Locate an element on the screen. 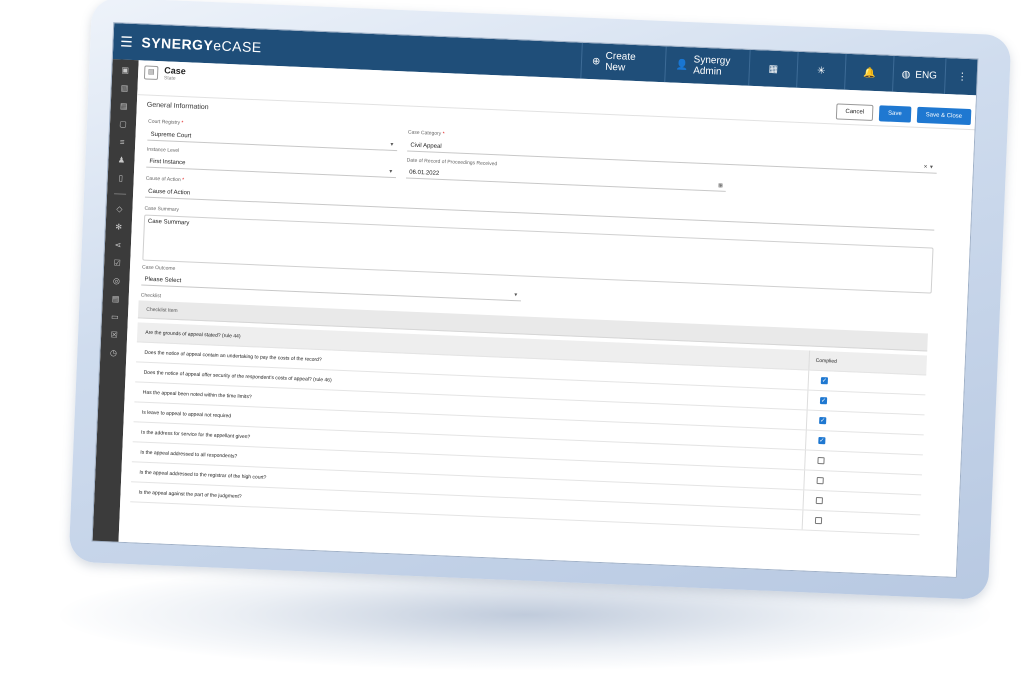 The image size is (1024, 683). database-icon: ◎ is located at coordinates (116, 281).